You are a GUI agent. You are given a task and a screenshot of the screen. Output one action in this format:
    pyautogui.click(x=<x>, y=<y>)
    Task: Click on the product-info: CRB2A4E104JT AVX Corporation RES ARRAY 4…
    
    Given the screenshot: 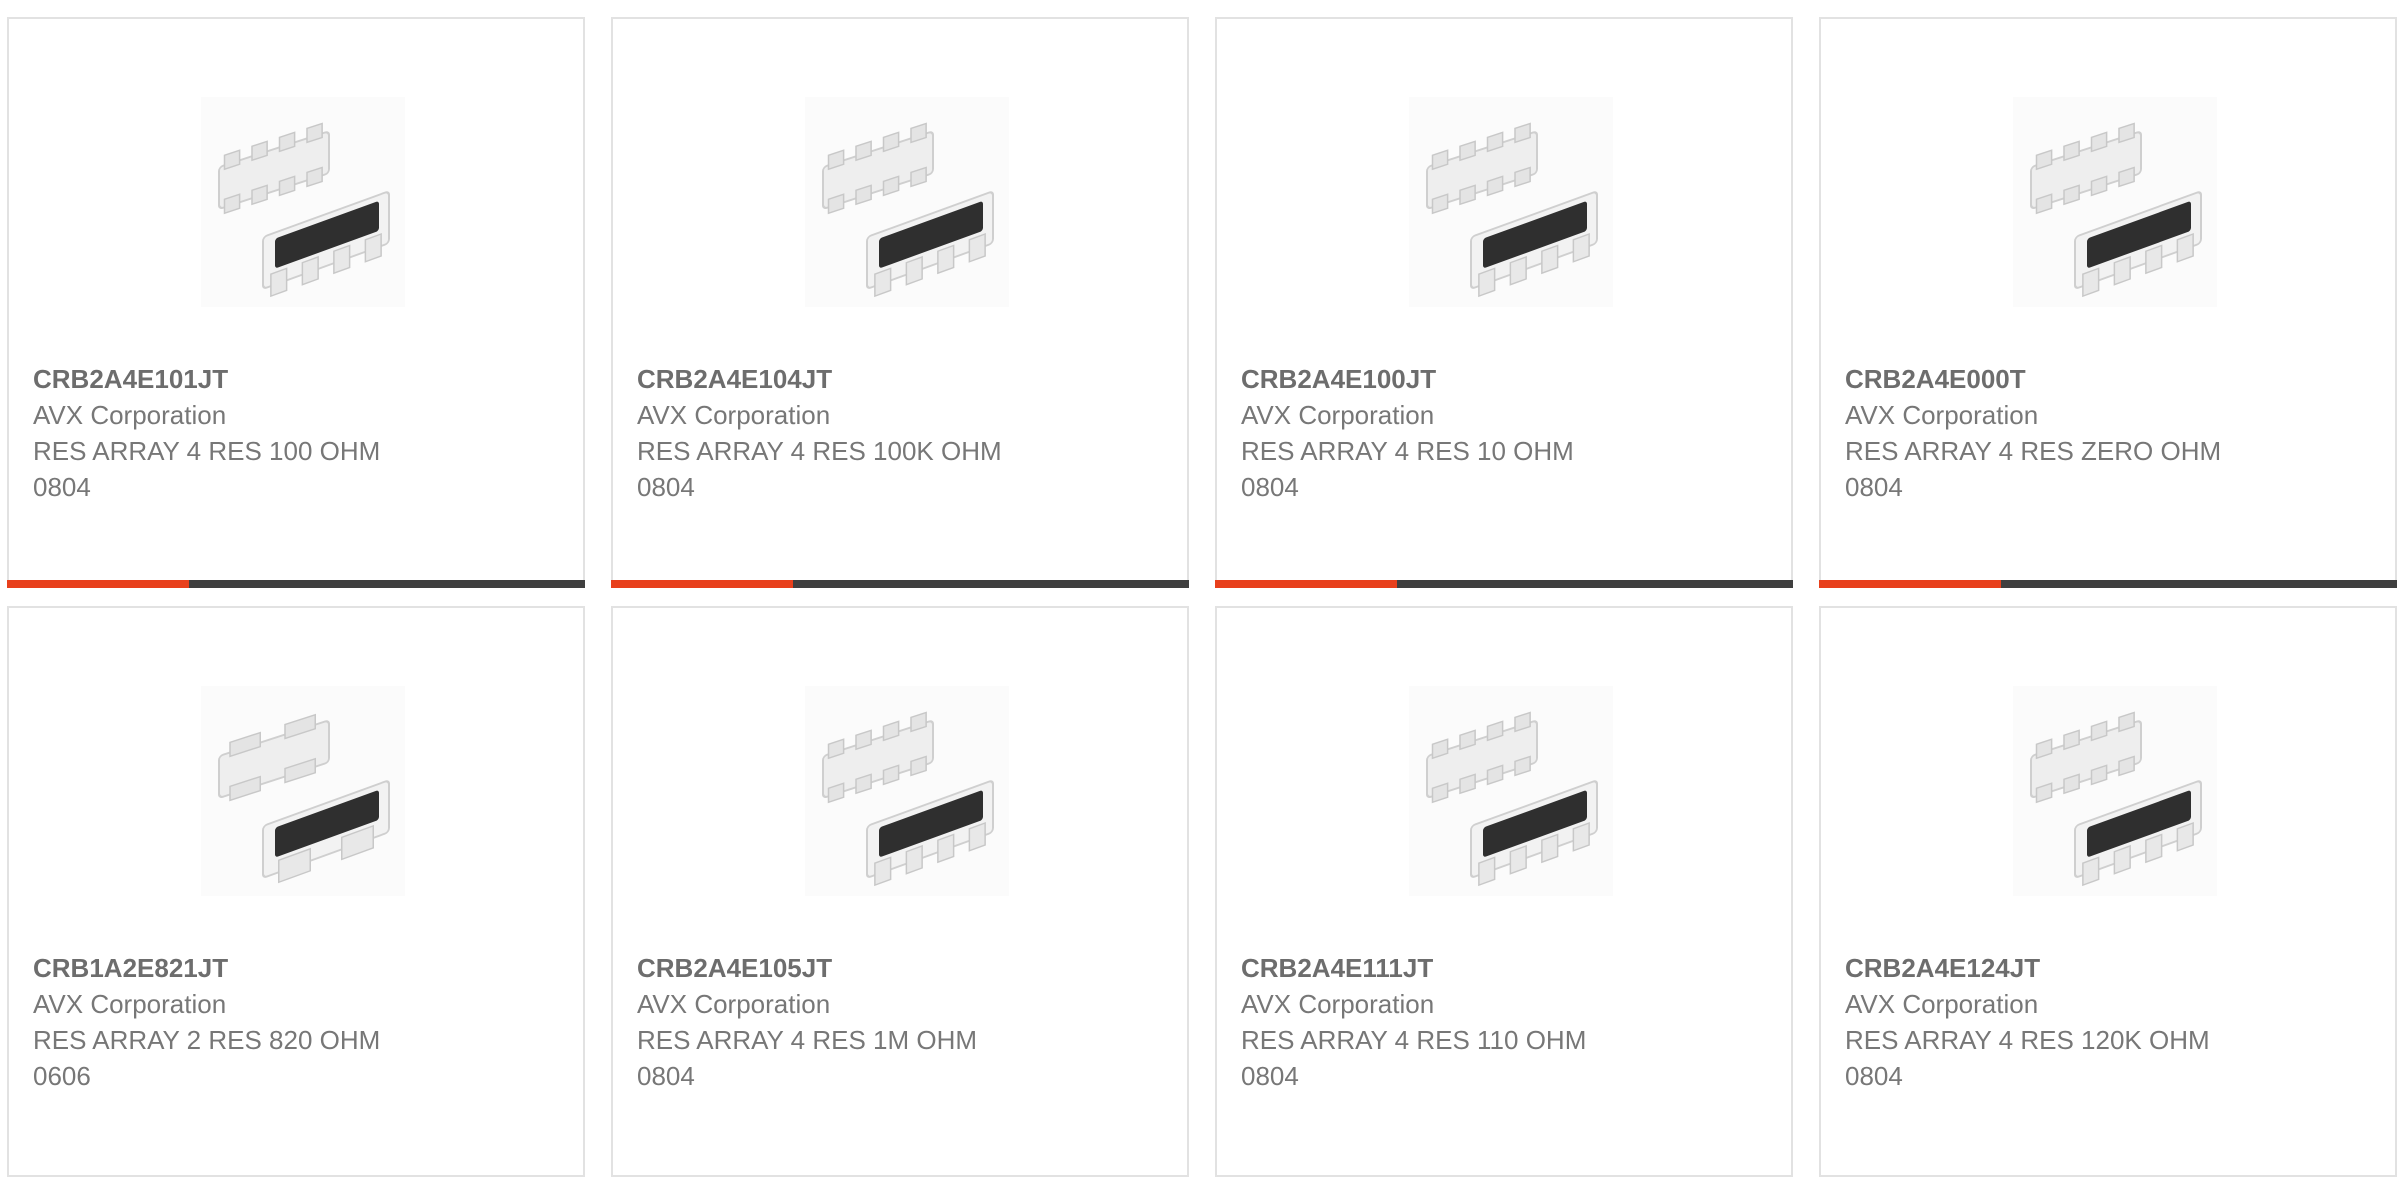 What is the action you would take?
    pyautogui.click(x=902, y=433)
    